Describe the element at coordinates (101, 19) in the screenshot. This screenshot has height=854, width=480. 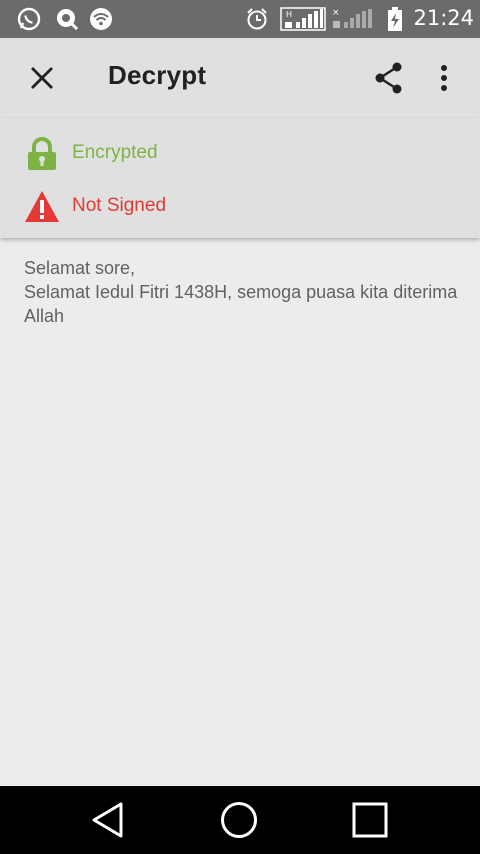
I see `wifi-icon` at that location.